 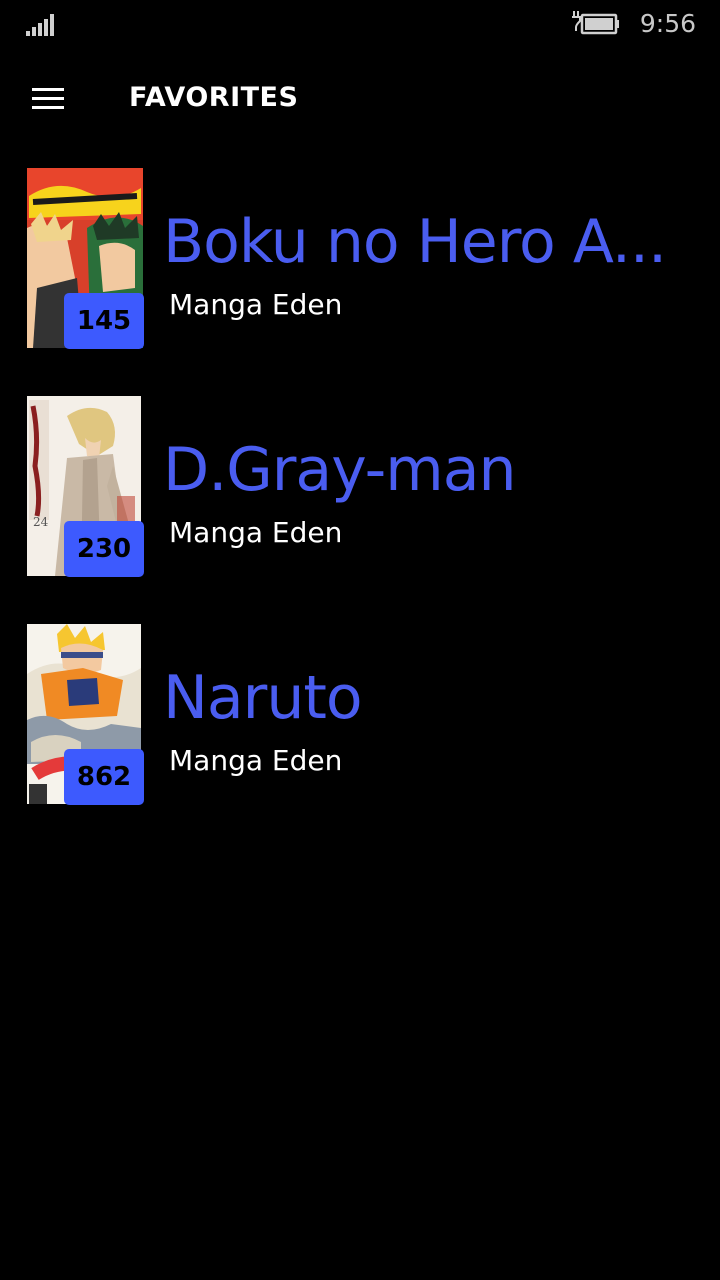 I want to click on manga-title: Naruto, so click(x=263, y=698).